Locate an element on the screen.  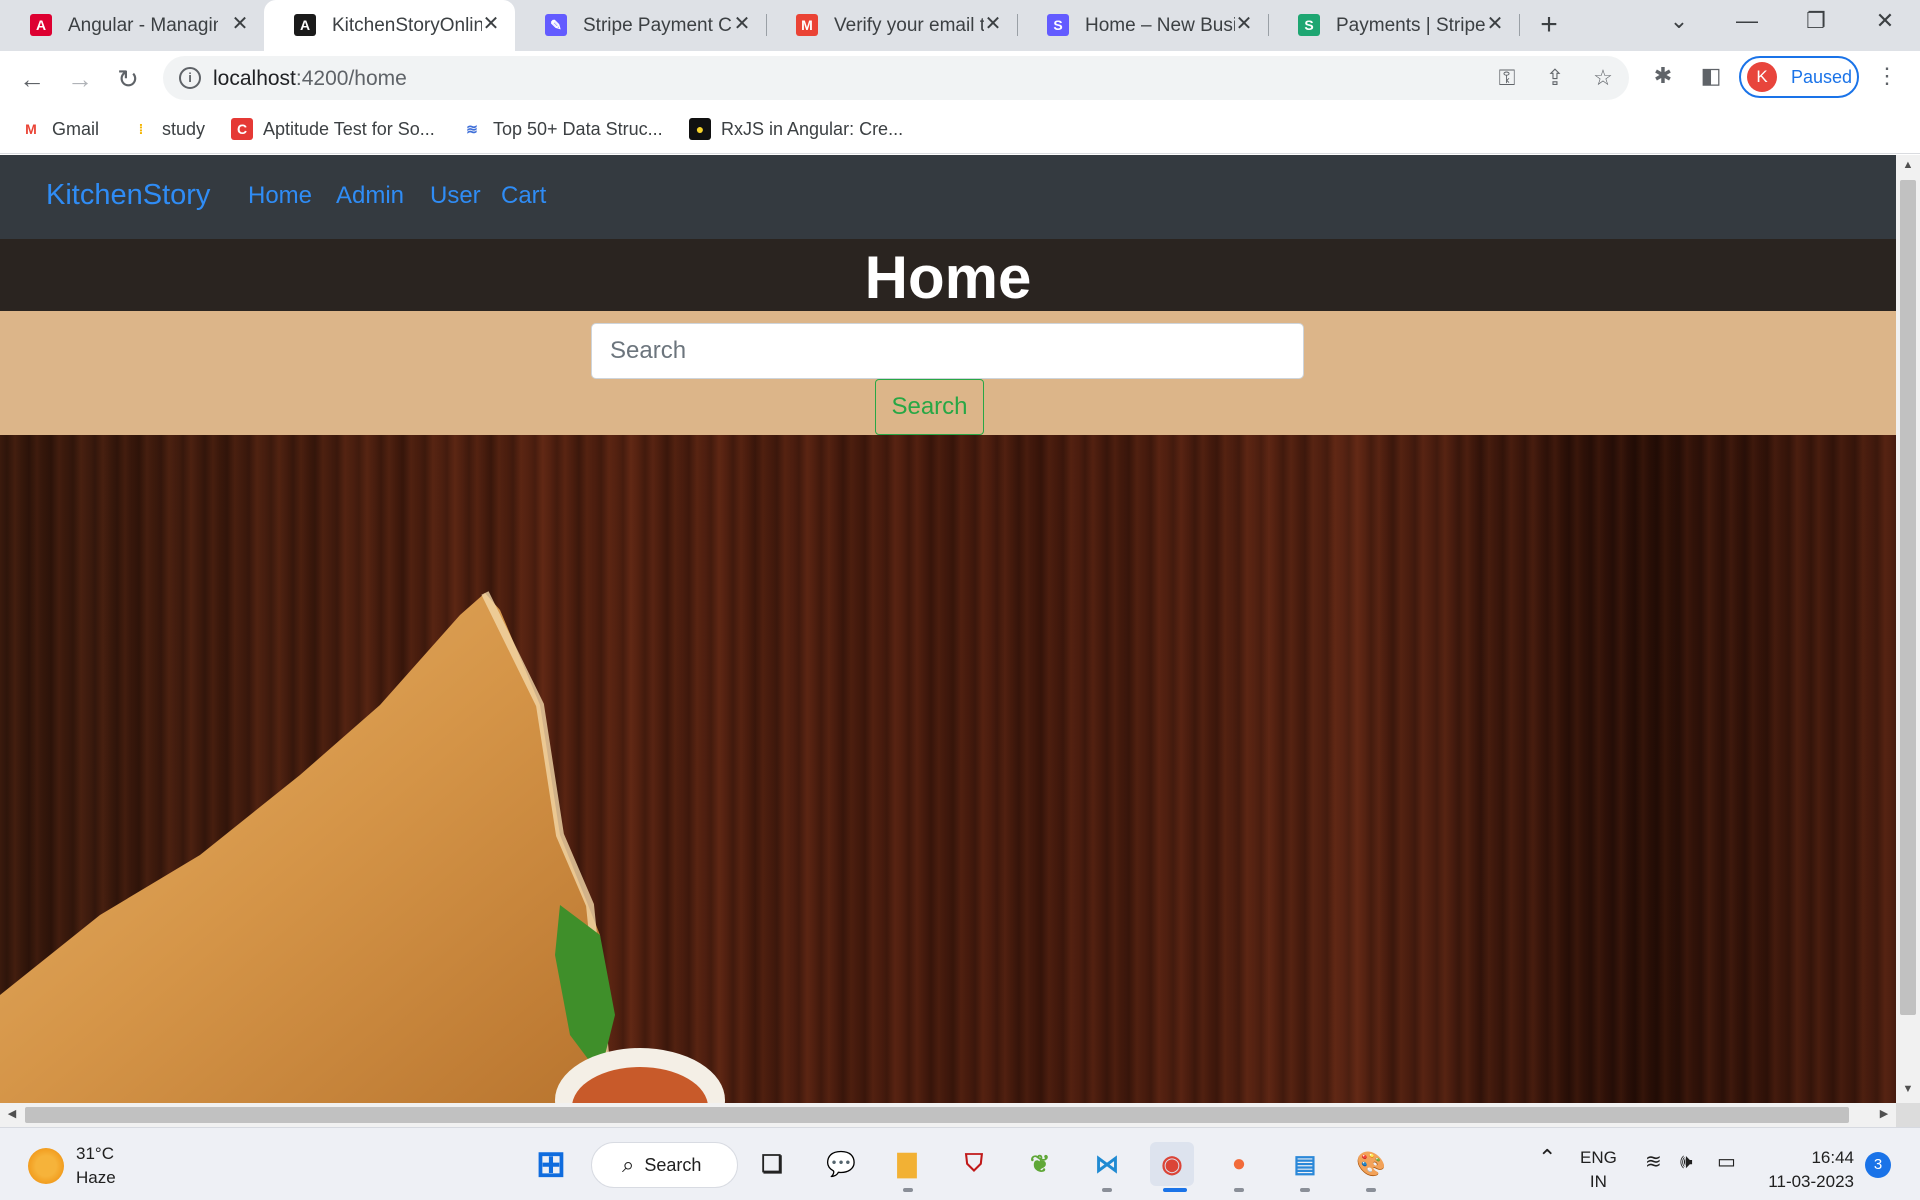
bookmark-gmail: M Gmail is located at coordinates (59, 129).